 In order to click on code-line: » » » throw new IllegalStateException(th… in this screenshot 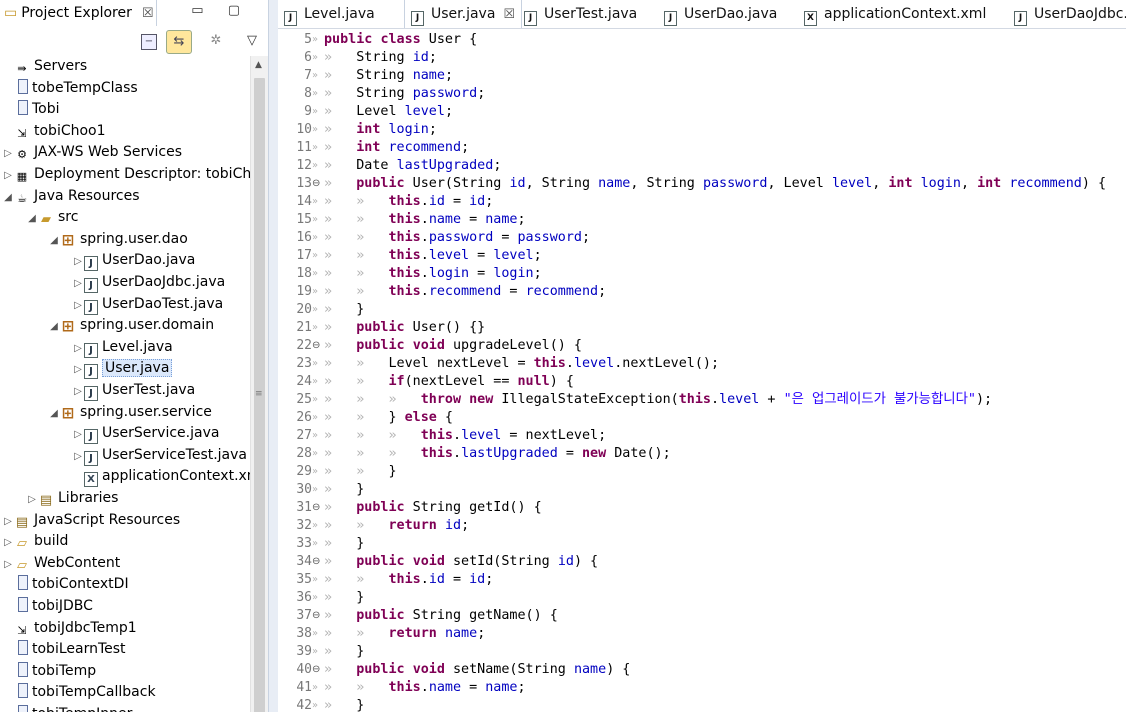, I will do `click(658, 400)`.